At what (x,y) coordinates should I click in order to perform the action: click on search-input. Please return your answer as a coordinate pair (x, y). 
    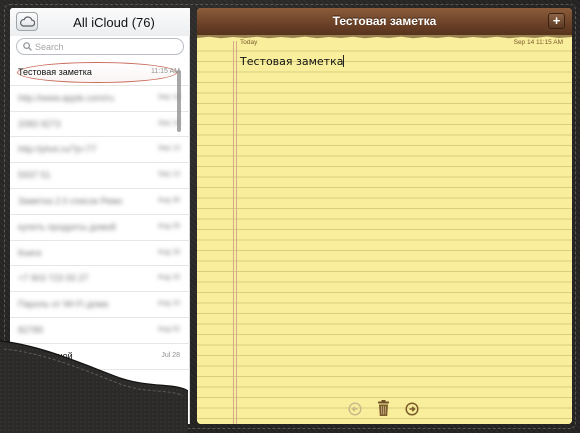
    Looking at the image, I should click on (105, 46).